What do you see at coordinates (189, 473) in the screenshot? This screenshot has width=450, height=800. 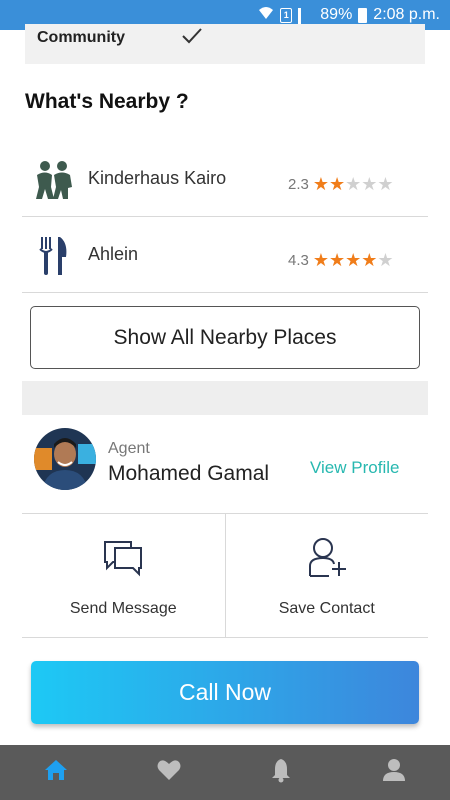 I see `agent-name: Mohamed Gamal` at bounding box center [189, 473].